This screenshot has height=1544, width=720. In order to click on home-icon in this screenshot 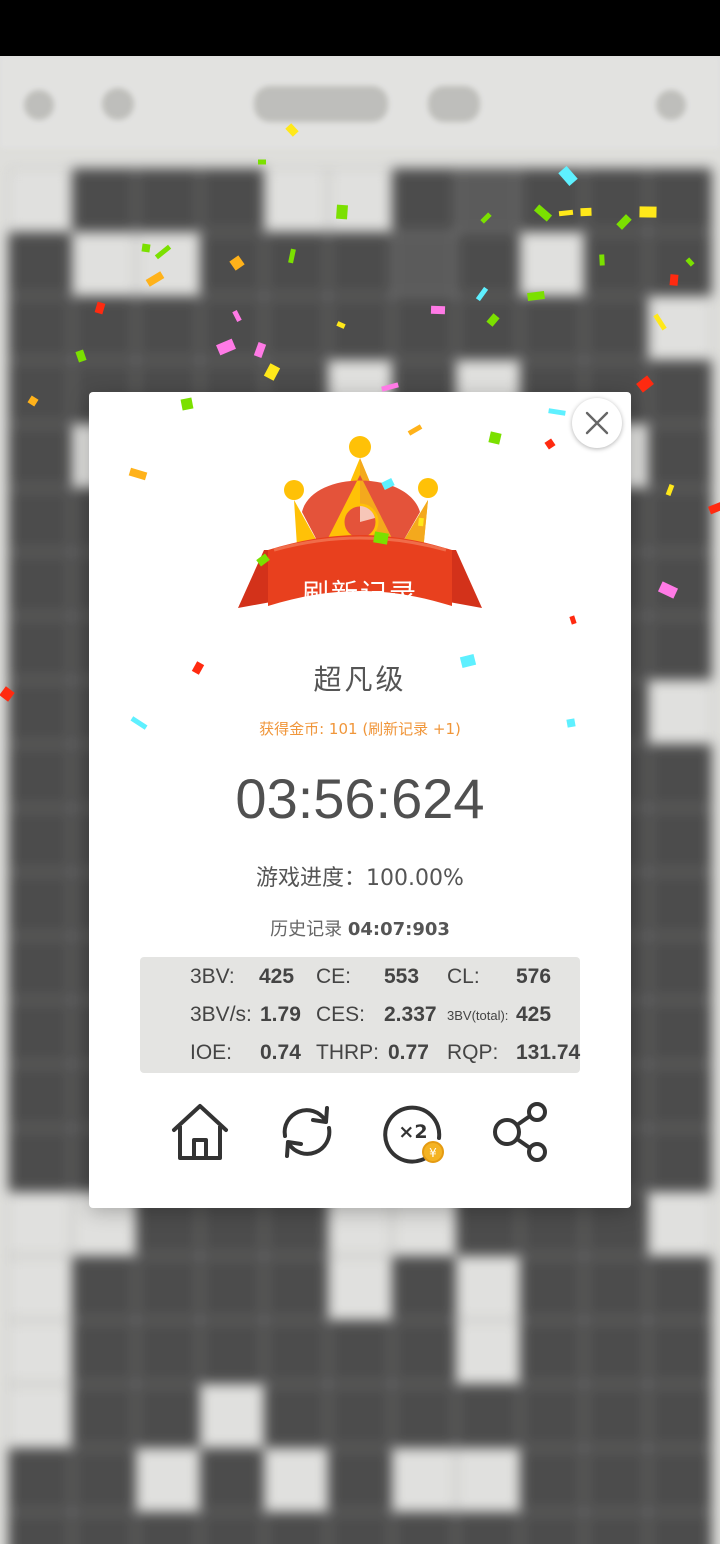, I will do `click(200, 1132)`.